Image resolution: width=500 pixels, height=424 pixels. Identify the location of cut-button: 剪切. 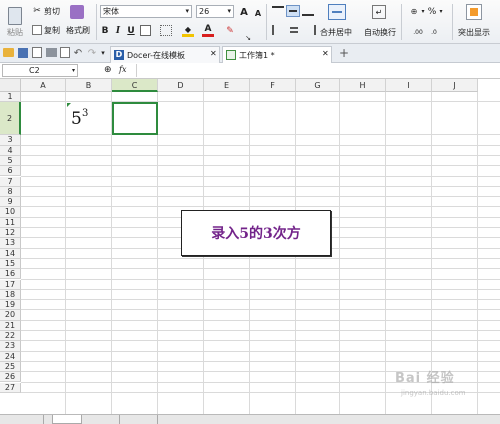
(52, 11).